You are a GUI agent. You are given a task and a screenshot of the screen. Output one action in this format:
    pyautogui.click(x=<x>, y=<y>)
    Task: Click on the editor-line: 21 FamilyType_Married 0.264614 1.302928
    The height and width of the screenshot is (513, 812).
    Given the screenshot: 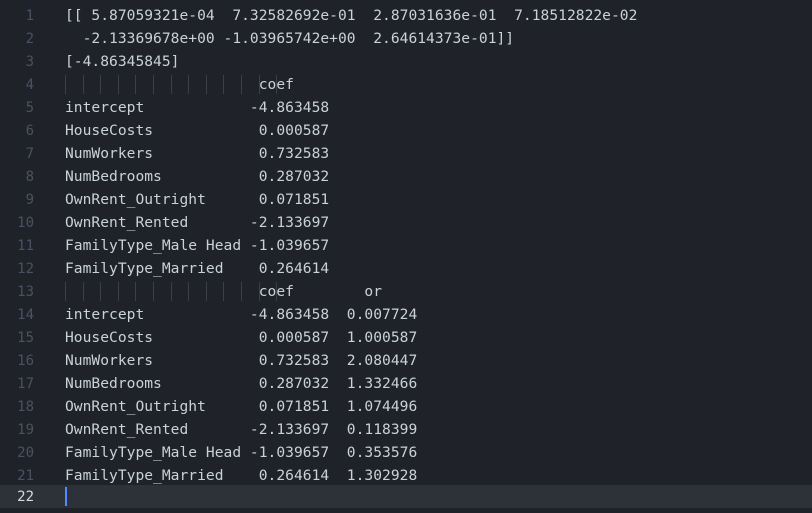 What is the action you would take?
    pyautogui.click(x=406, y=475)
    